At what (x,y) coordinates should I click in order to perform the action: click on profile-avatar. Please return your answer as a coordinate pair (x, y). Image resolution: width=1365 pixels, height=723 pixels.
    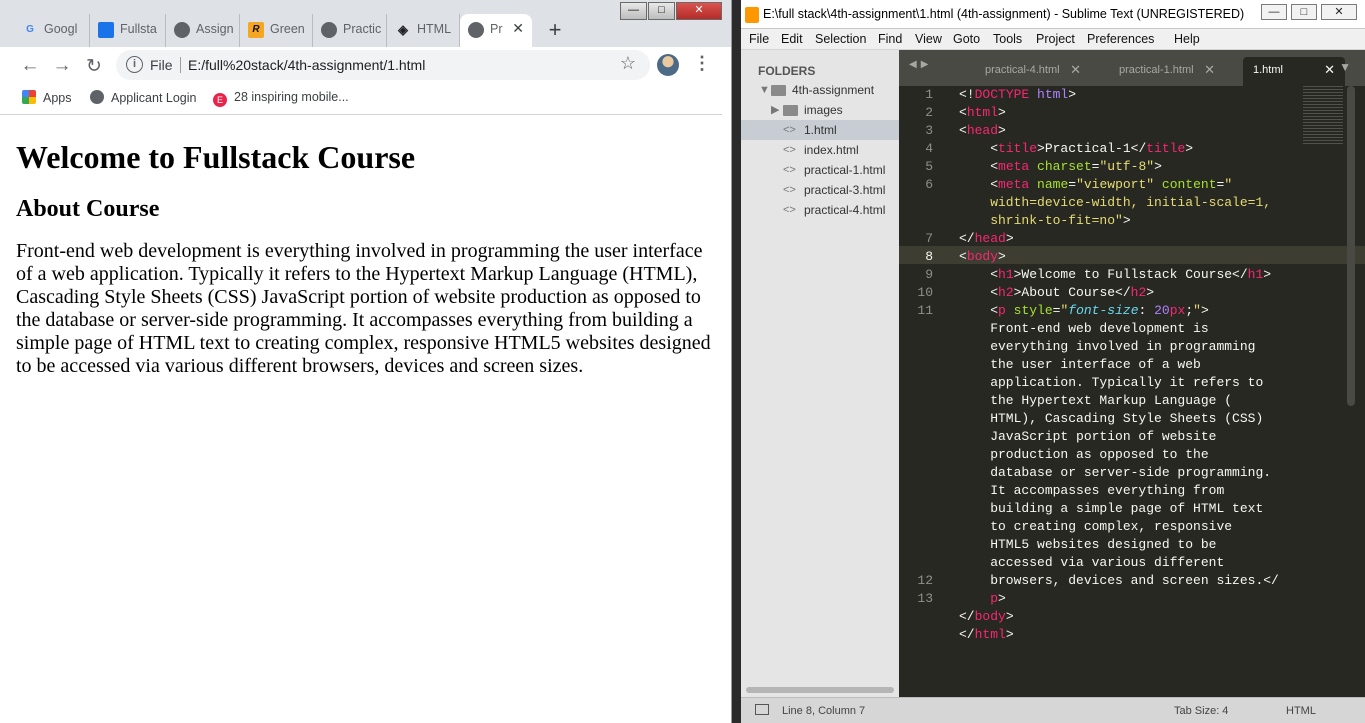
    Looking at the image, I should click on (668, 65).